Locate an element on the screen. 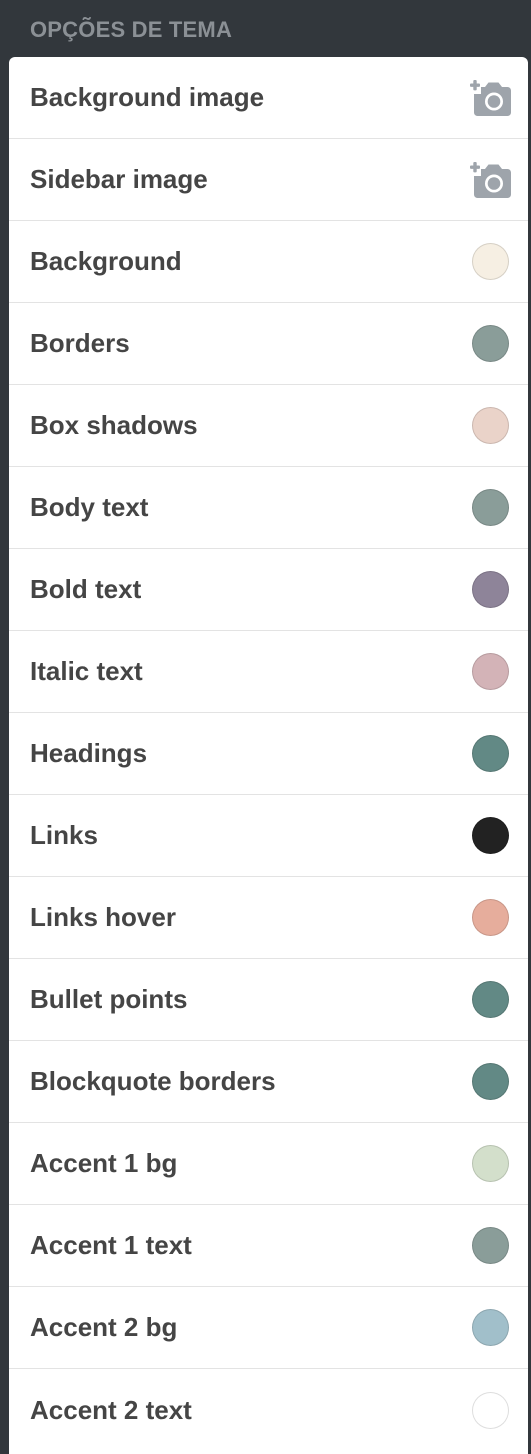 The height and width of the screenshot is (1454, 531). option-label: Sidebar image is located at coordinates (119, 179).